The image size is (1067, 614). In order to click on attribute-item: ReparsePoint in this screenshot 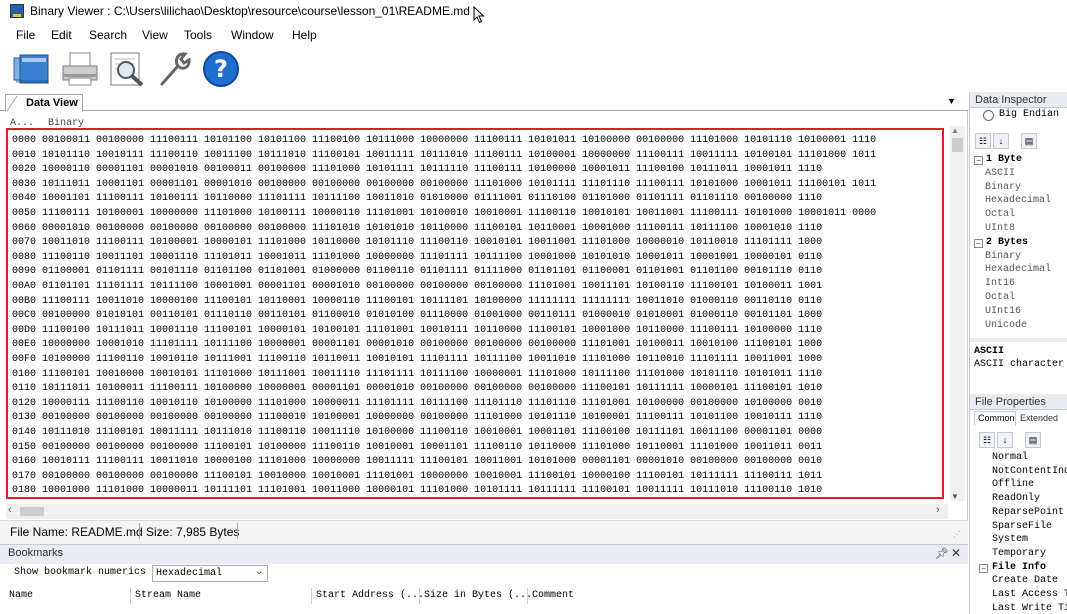, I will do `click(1028, 512)`.